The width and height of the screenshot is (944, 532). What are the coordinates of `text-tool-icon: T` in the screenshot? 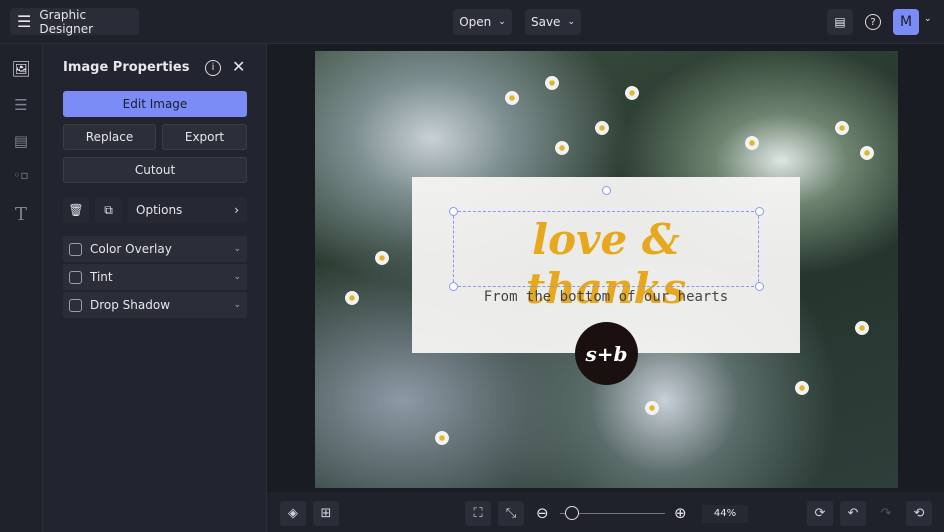 It's located at (21, 214).